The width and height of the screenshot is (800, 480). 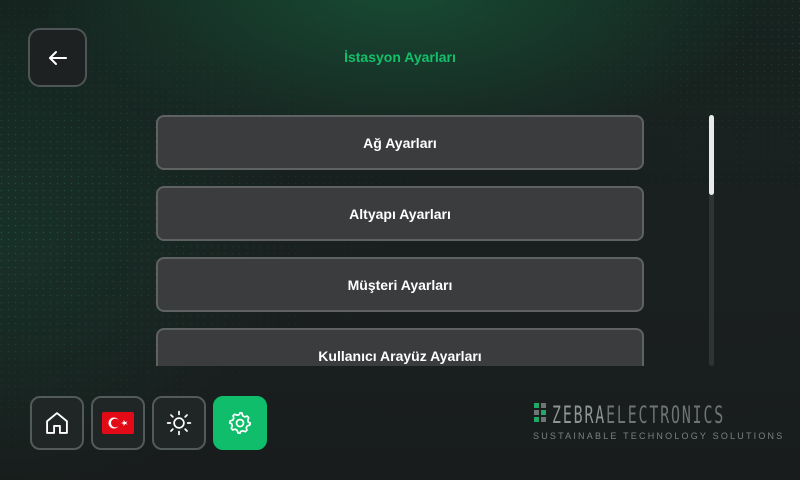 I want to click on network-settings-button: Ağ Ayarları, so click(x=400, y=142).